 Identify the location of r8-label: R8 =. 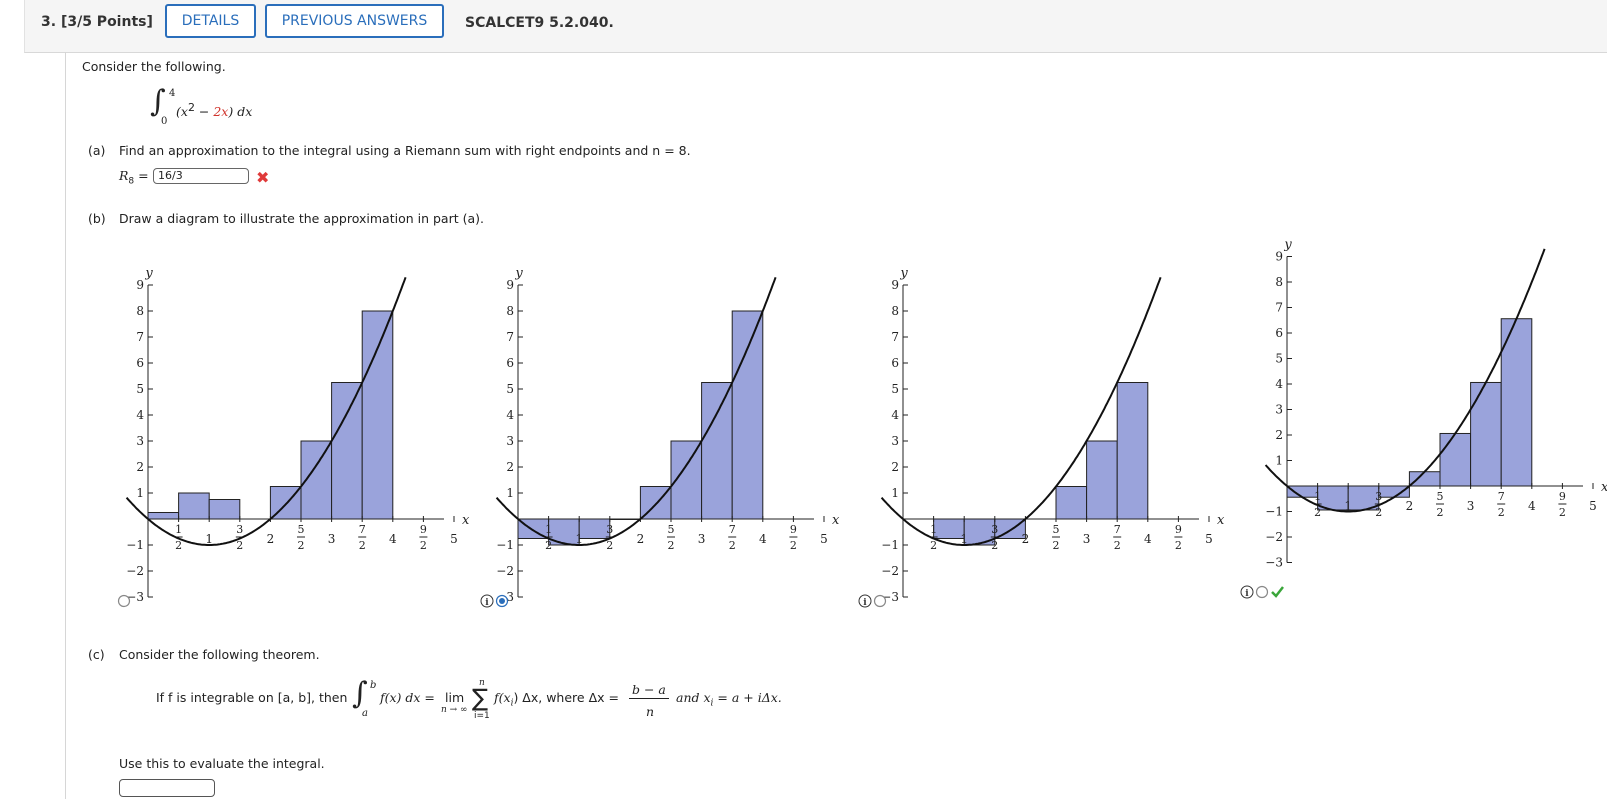
(134, 177).